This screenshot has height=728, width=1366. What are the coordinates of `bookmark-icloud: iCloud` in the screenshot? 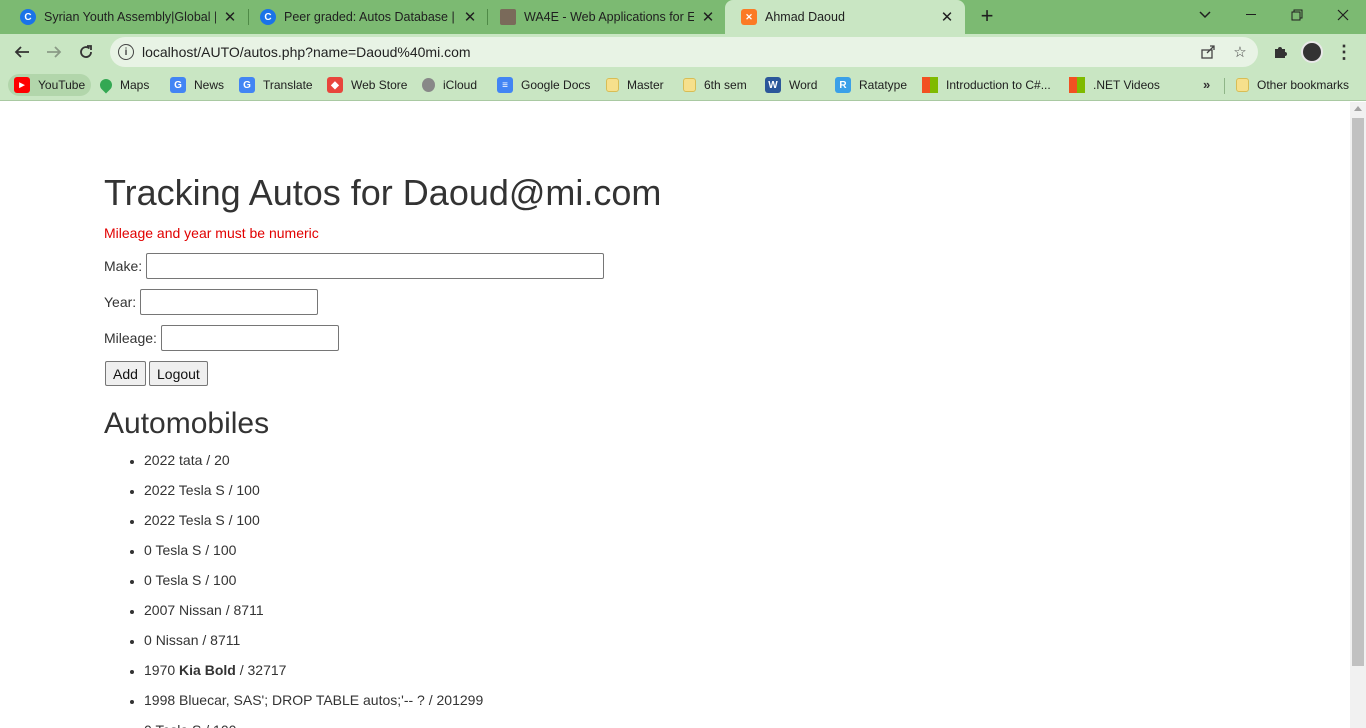 It's located at (449, 85).